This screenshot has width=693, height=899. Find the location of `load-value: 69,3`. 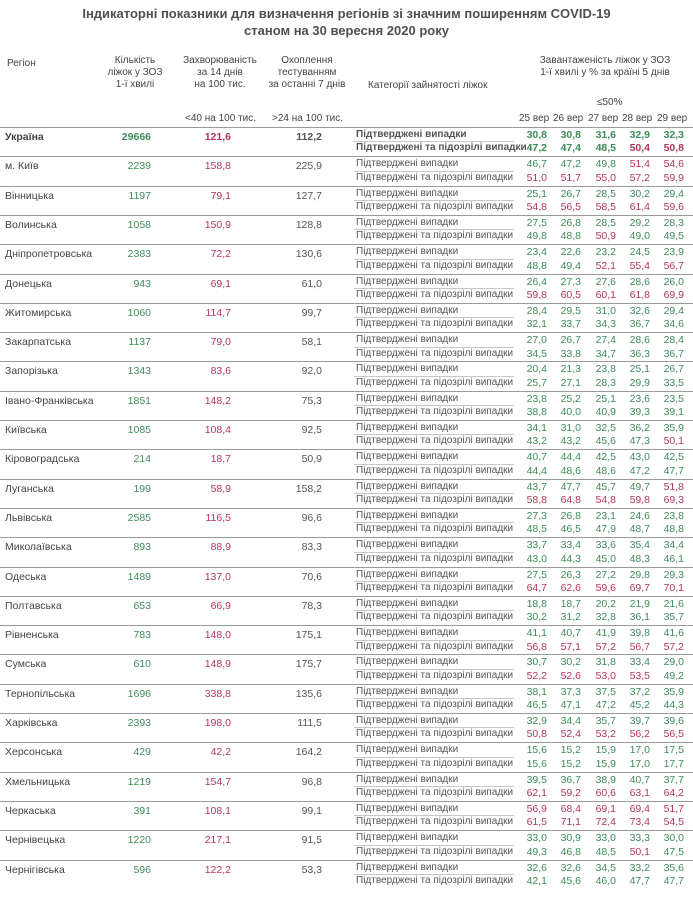

load-value: 69,3 is located at coordinates (673, 500).